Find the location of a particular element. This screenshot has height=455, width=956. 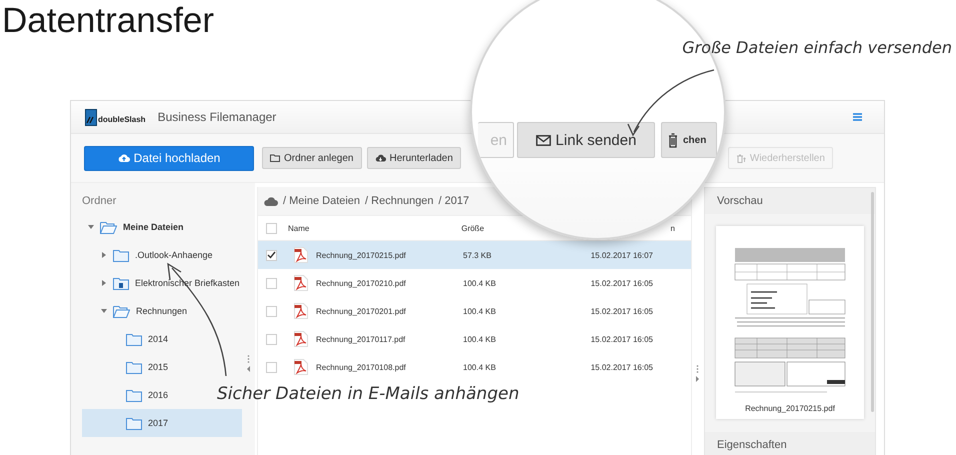

magnified-button: Link senden is located at coordinates (586, 140).